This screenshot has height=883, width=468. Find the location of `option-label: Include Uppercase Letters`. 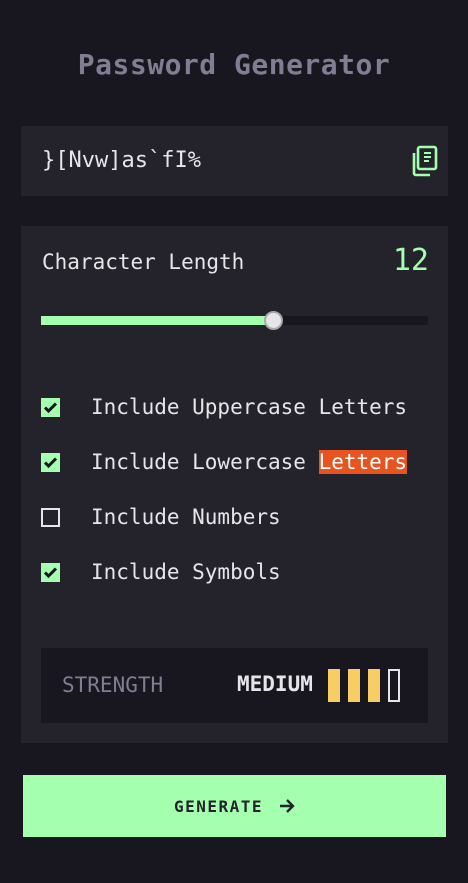

option-label: Include Uppercase Letters is located at coordinates (249, 407).